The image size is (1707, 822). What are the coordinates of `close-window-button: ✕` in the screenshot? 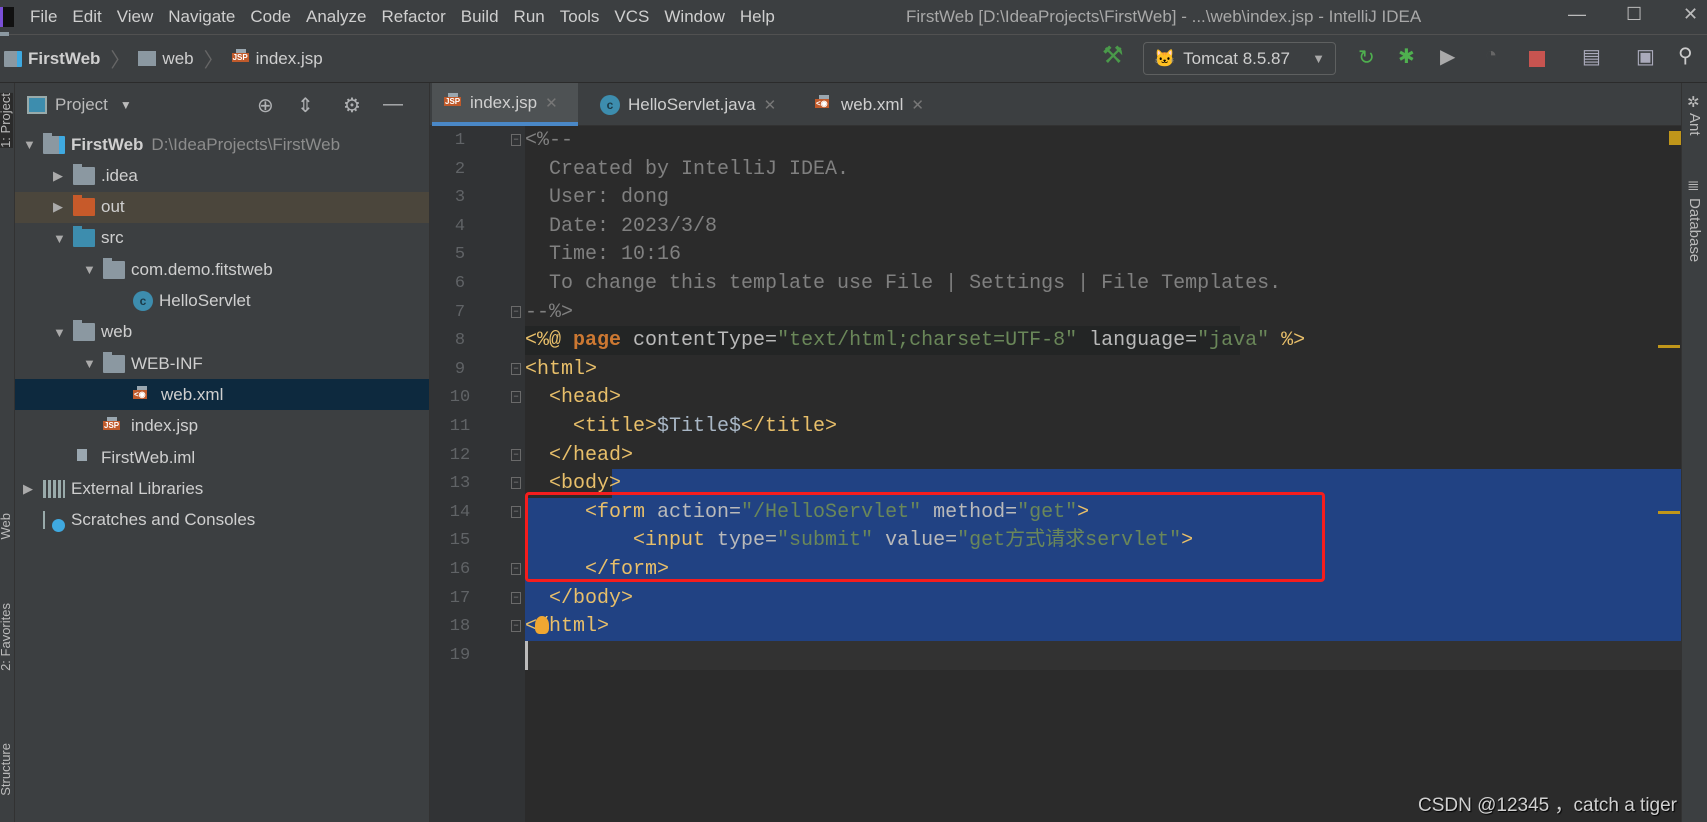 It's located at (1690, 14).